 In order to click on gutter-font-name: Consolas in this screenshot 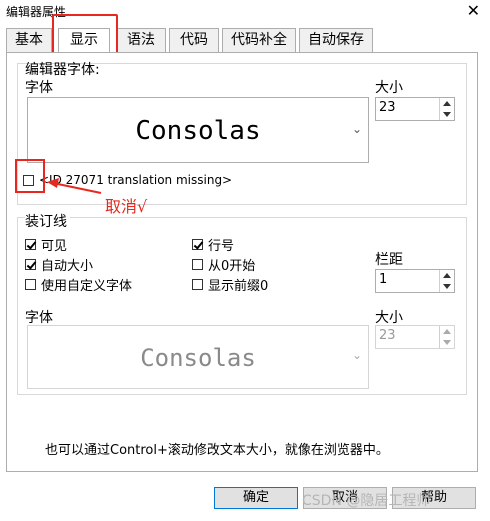, I will do `click(198, 358)`.